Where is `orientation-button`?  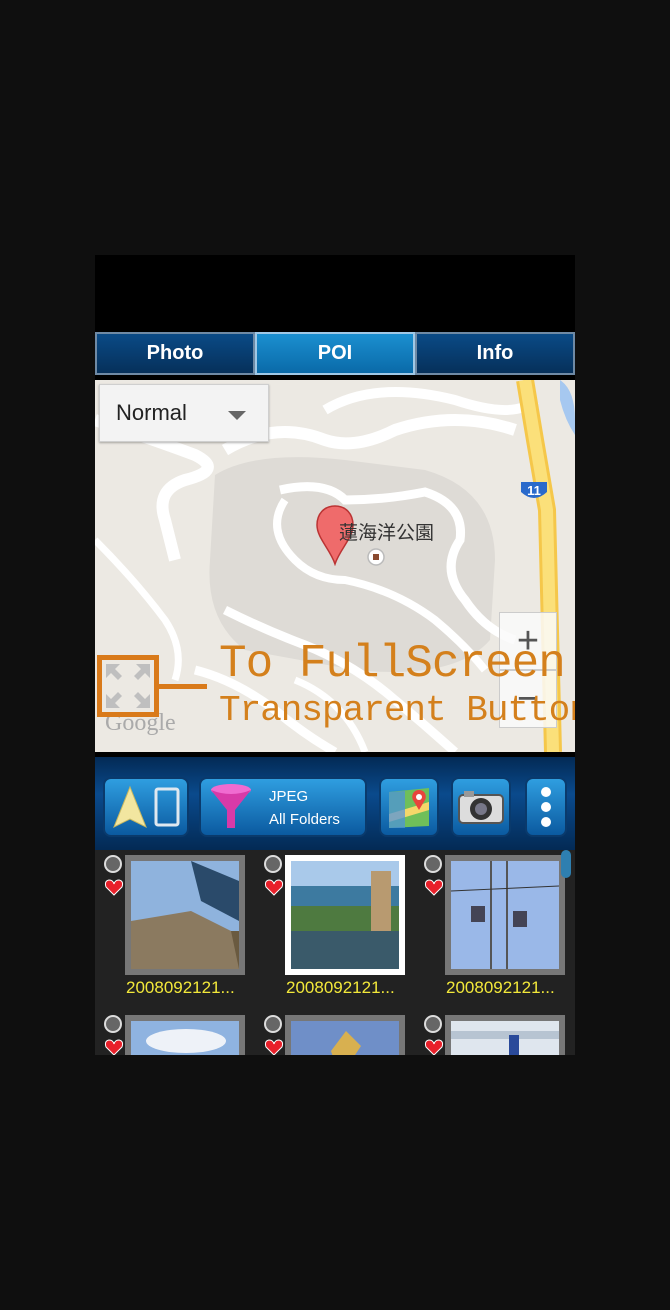 orientation-button is located at coordinates (146, 807).